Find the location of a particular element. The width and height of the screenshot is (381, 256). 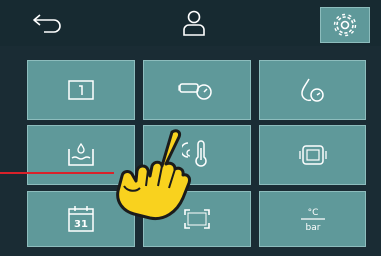

tank-level-icon is located at coordinates (81, 154).